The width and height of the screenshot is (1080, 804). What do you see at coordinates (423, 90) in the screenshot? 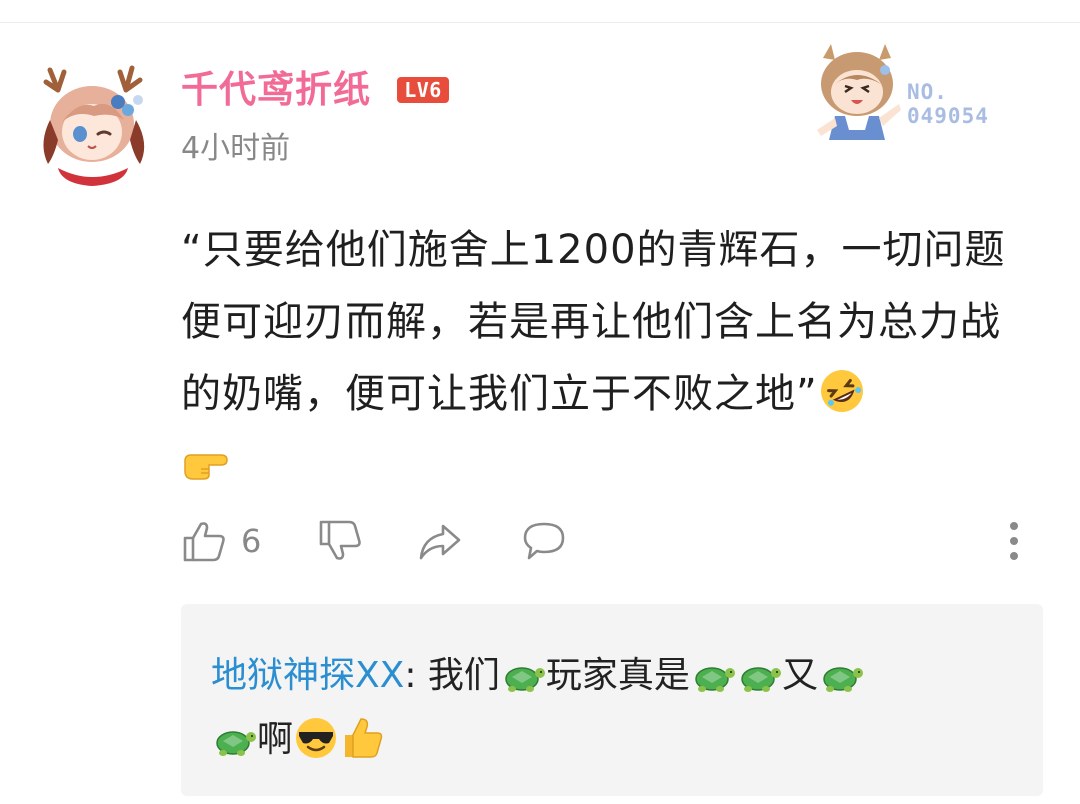
I see `level-badge: LV6` at bounding box center [423, 90].